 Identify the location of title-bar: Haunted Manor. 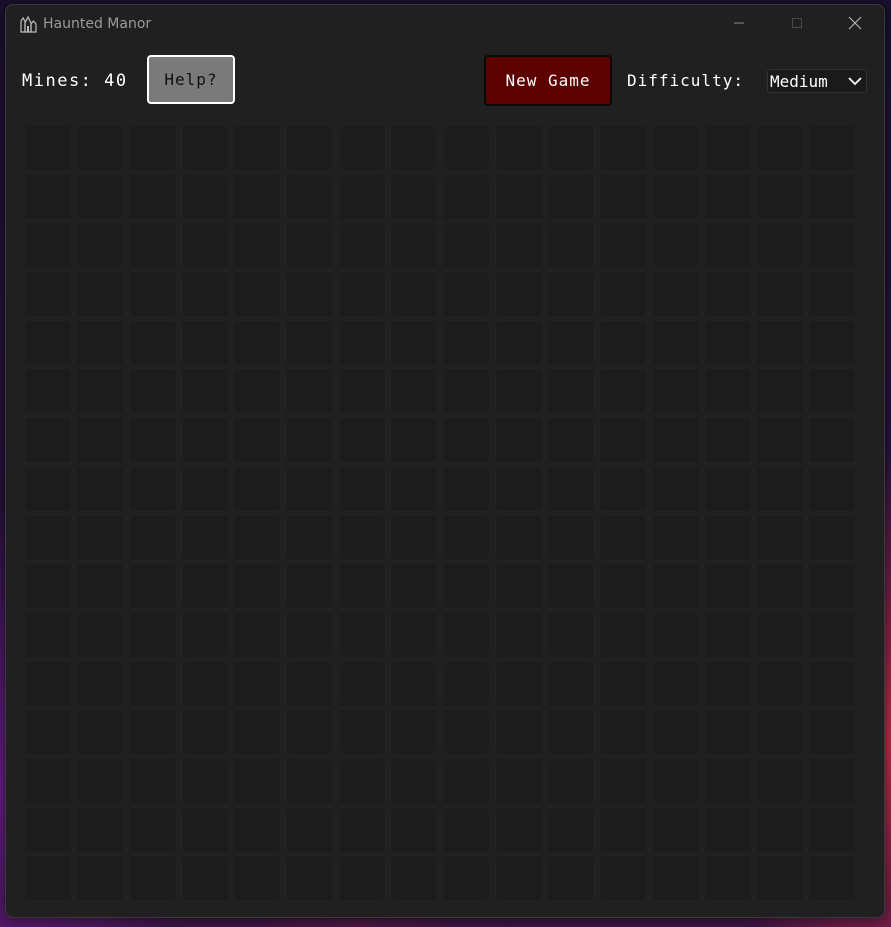
(445, 24).